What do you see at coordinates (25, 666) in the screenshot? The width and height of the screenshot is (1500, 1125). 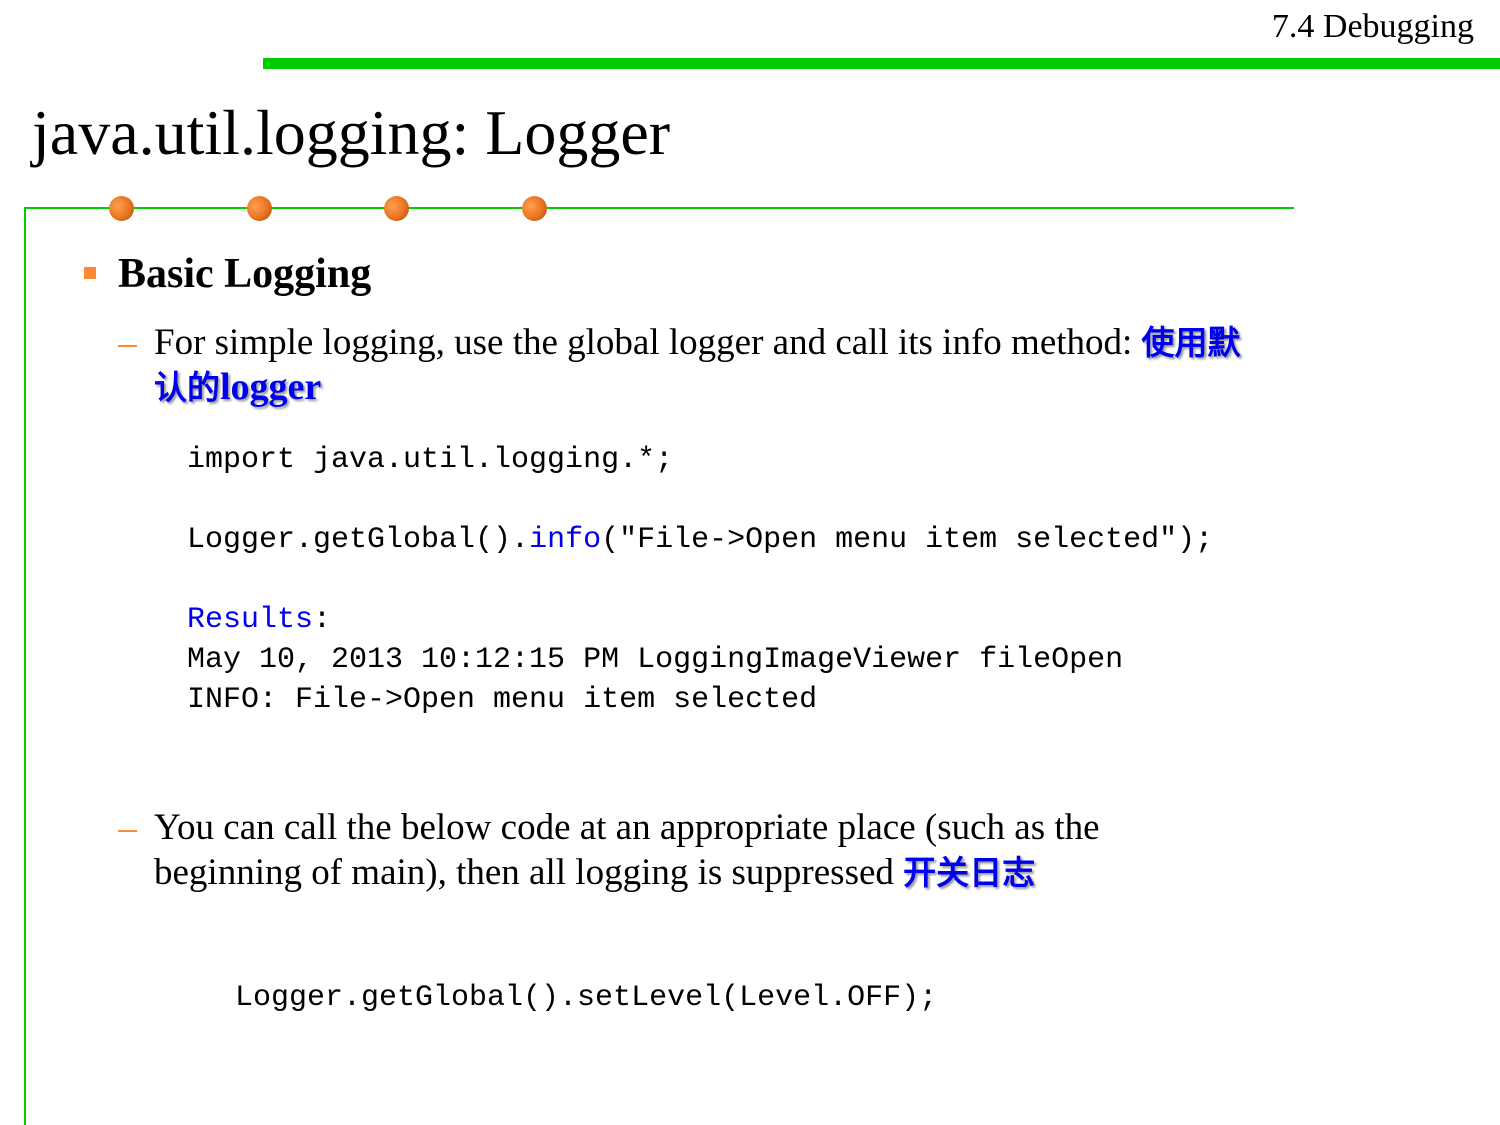 I see `left-border` at bounding box center [25, 666].